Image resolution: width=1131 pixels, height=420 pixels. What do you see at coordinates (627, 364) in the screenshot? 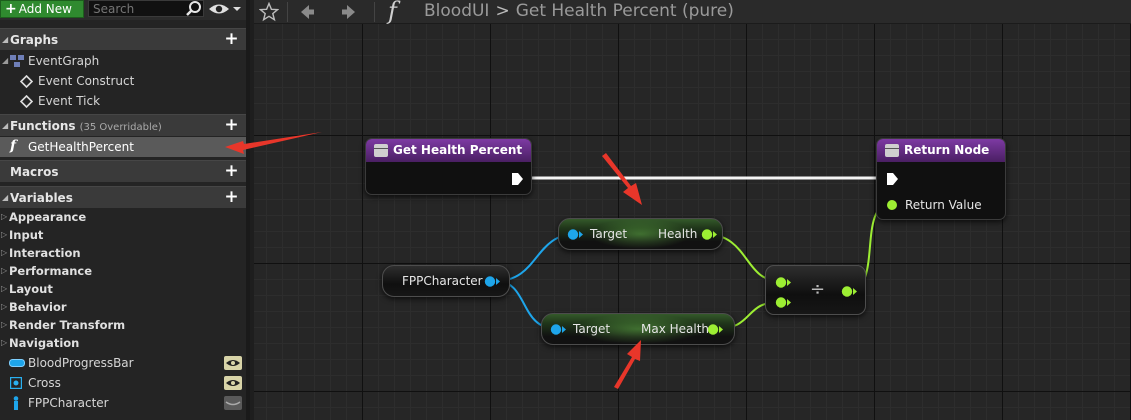
I see `annotation-arrow-maxhealth` at bounding box center [627, 364].